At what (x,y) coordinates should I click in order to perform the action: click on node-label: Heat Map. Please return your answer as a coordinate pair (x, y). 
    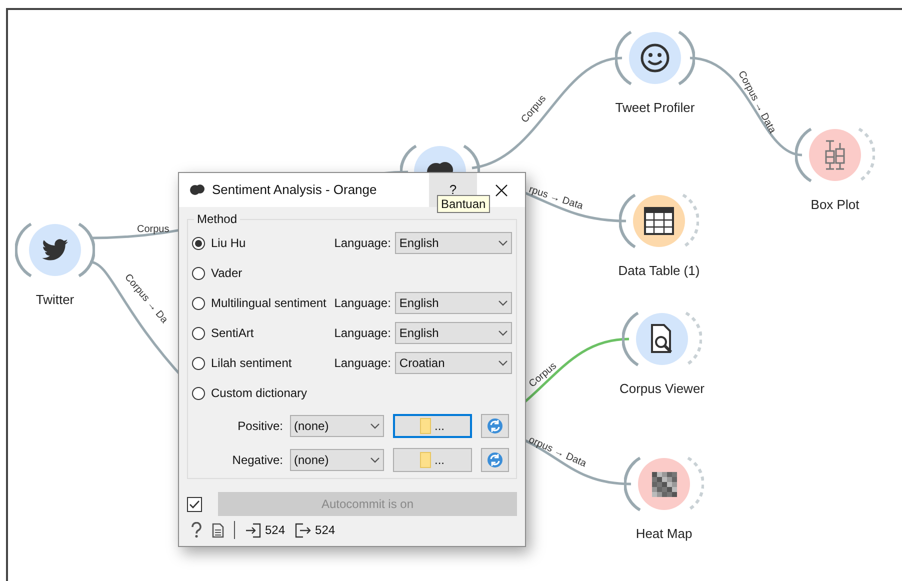
    Looking at the image, I should click on (664, 534).